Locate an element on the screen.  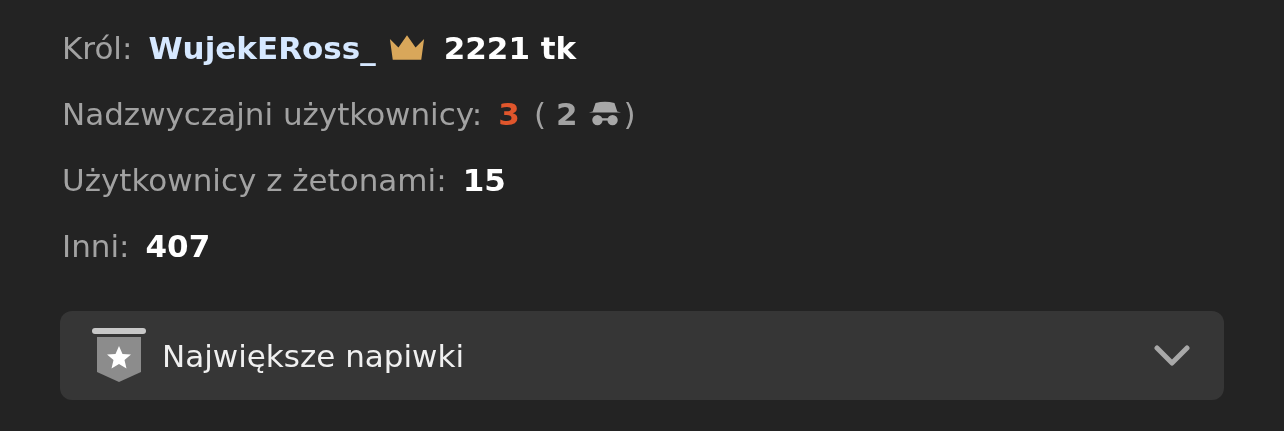
username-link: WujekERoss_ is located at coordinates (262, 47).